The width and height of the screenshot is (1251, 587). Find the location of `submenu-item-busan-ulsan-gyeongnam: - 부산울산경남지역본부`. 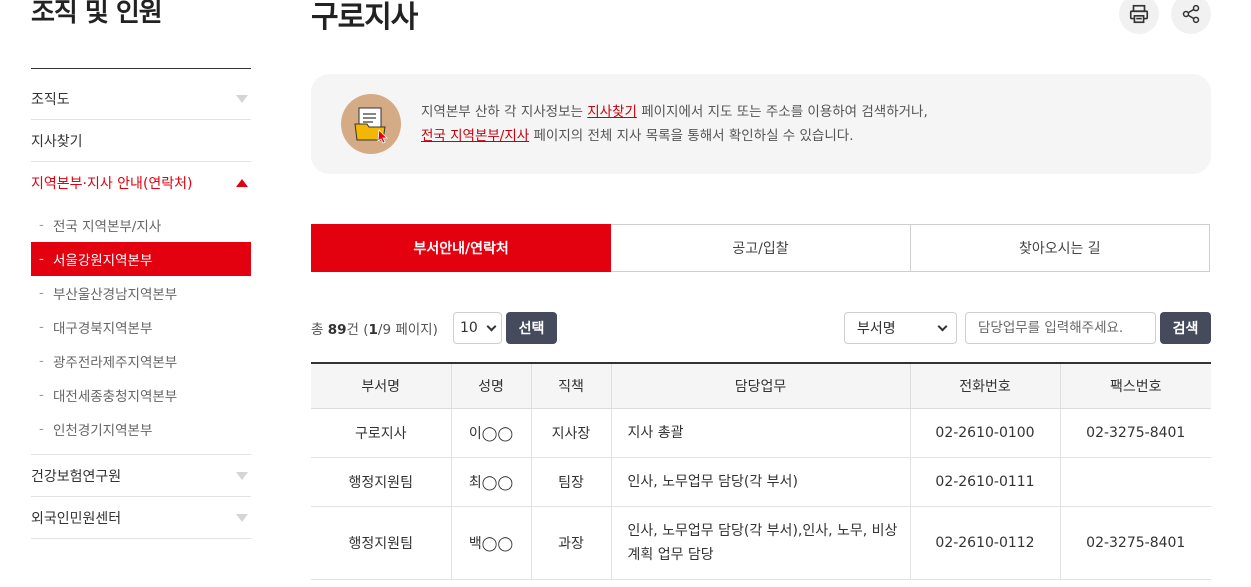

submenu-item-busan-ulsan-gyeongnam: - 부산울산경남지역본부 is located at coordinates (141, 293).